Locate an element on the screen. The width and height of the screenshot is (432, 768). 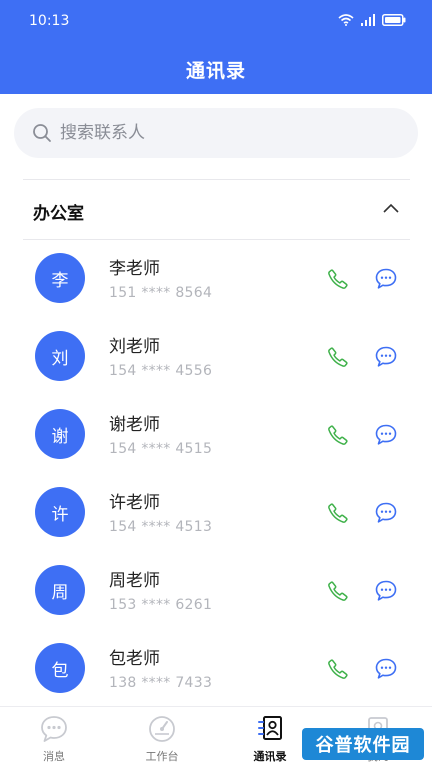
tab-messages: 消息 is located at coordinates (54, 737).